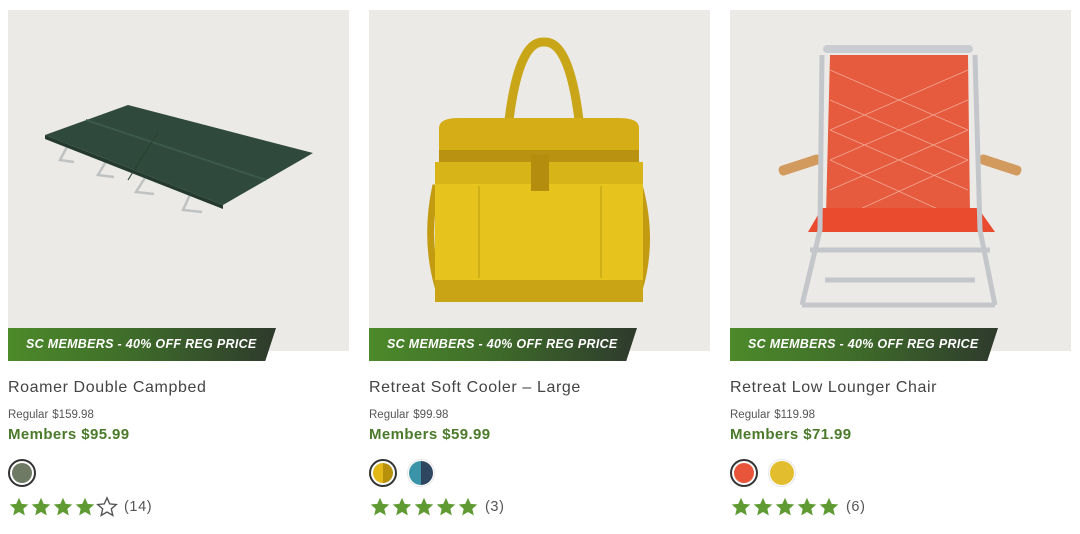  Describe the element at coordinates (107, 388) in the screenshot. I see `product-title: Roamer Double Campbed` at that location.